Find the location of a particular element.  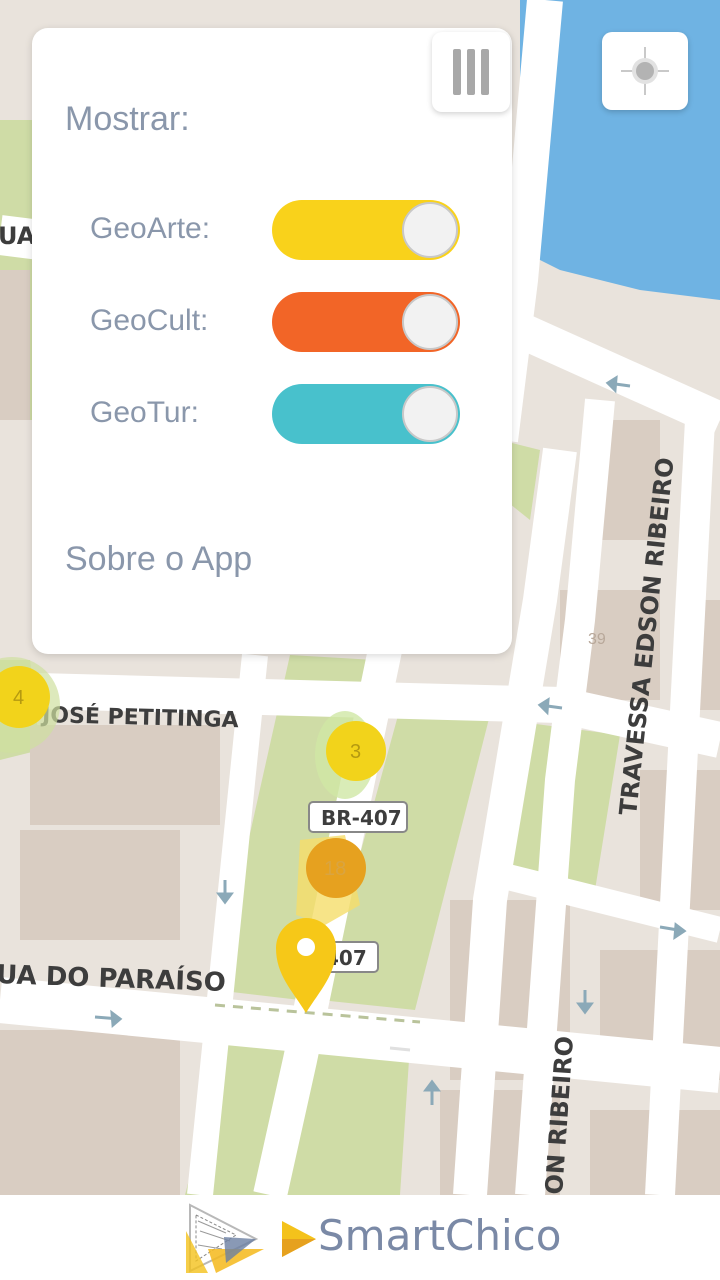

layer-label-geocult: GeoCult: is located at coordinates (149, 320).